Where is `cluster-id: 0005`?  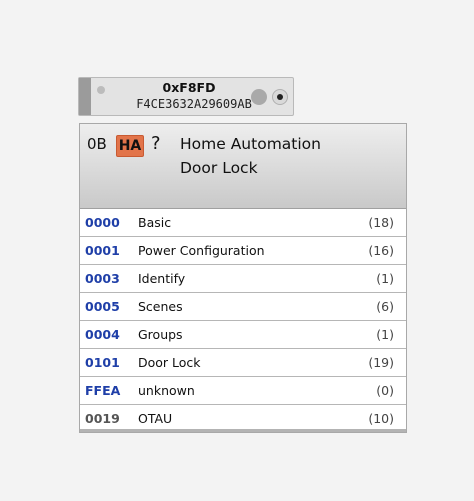
cluster-id: 0005 is located at coordinates (102, 306).